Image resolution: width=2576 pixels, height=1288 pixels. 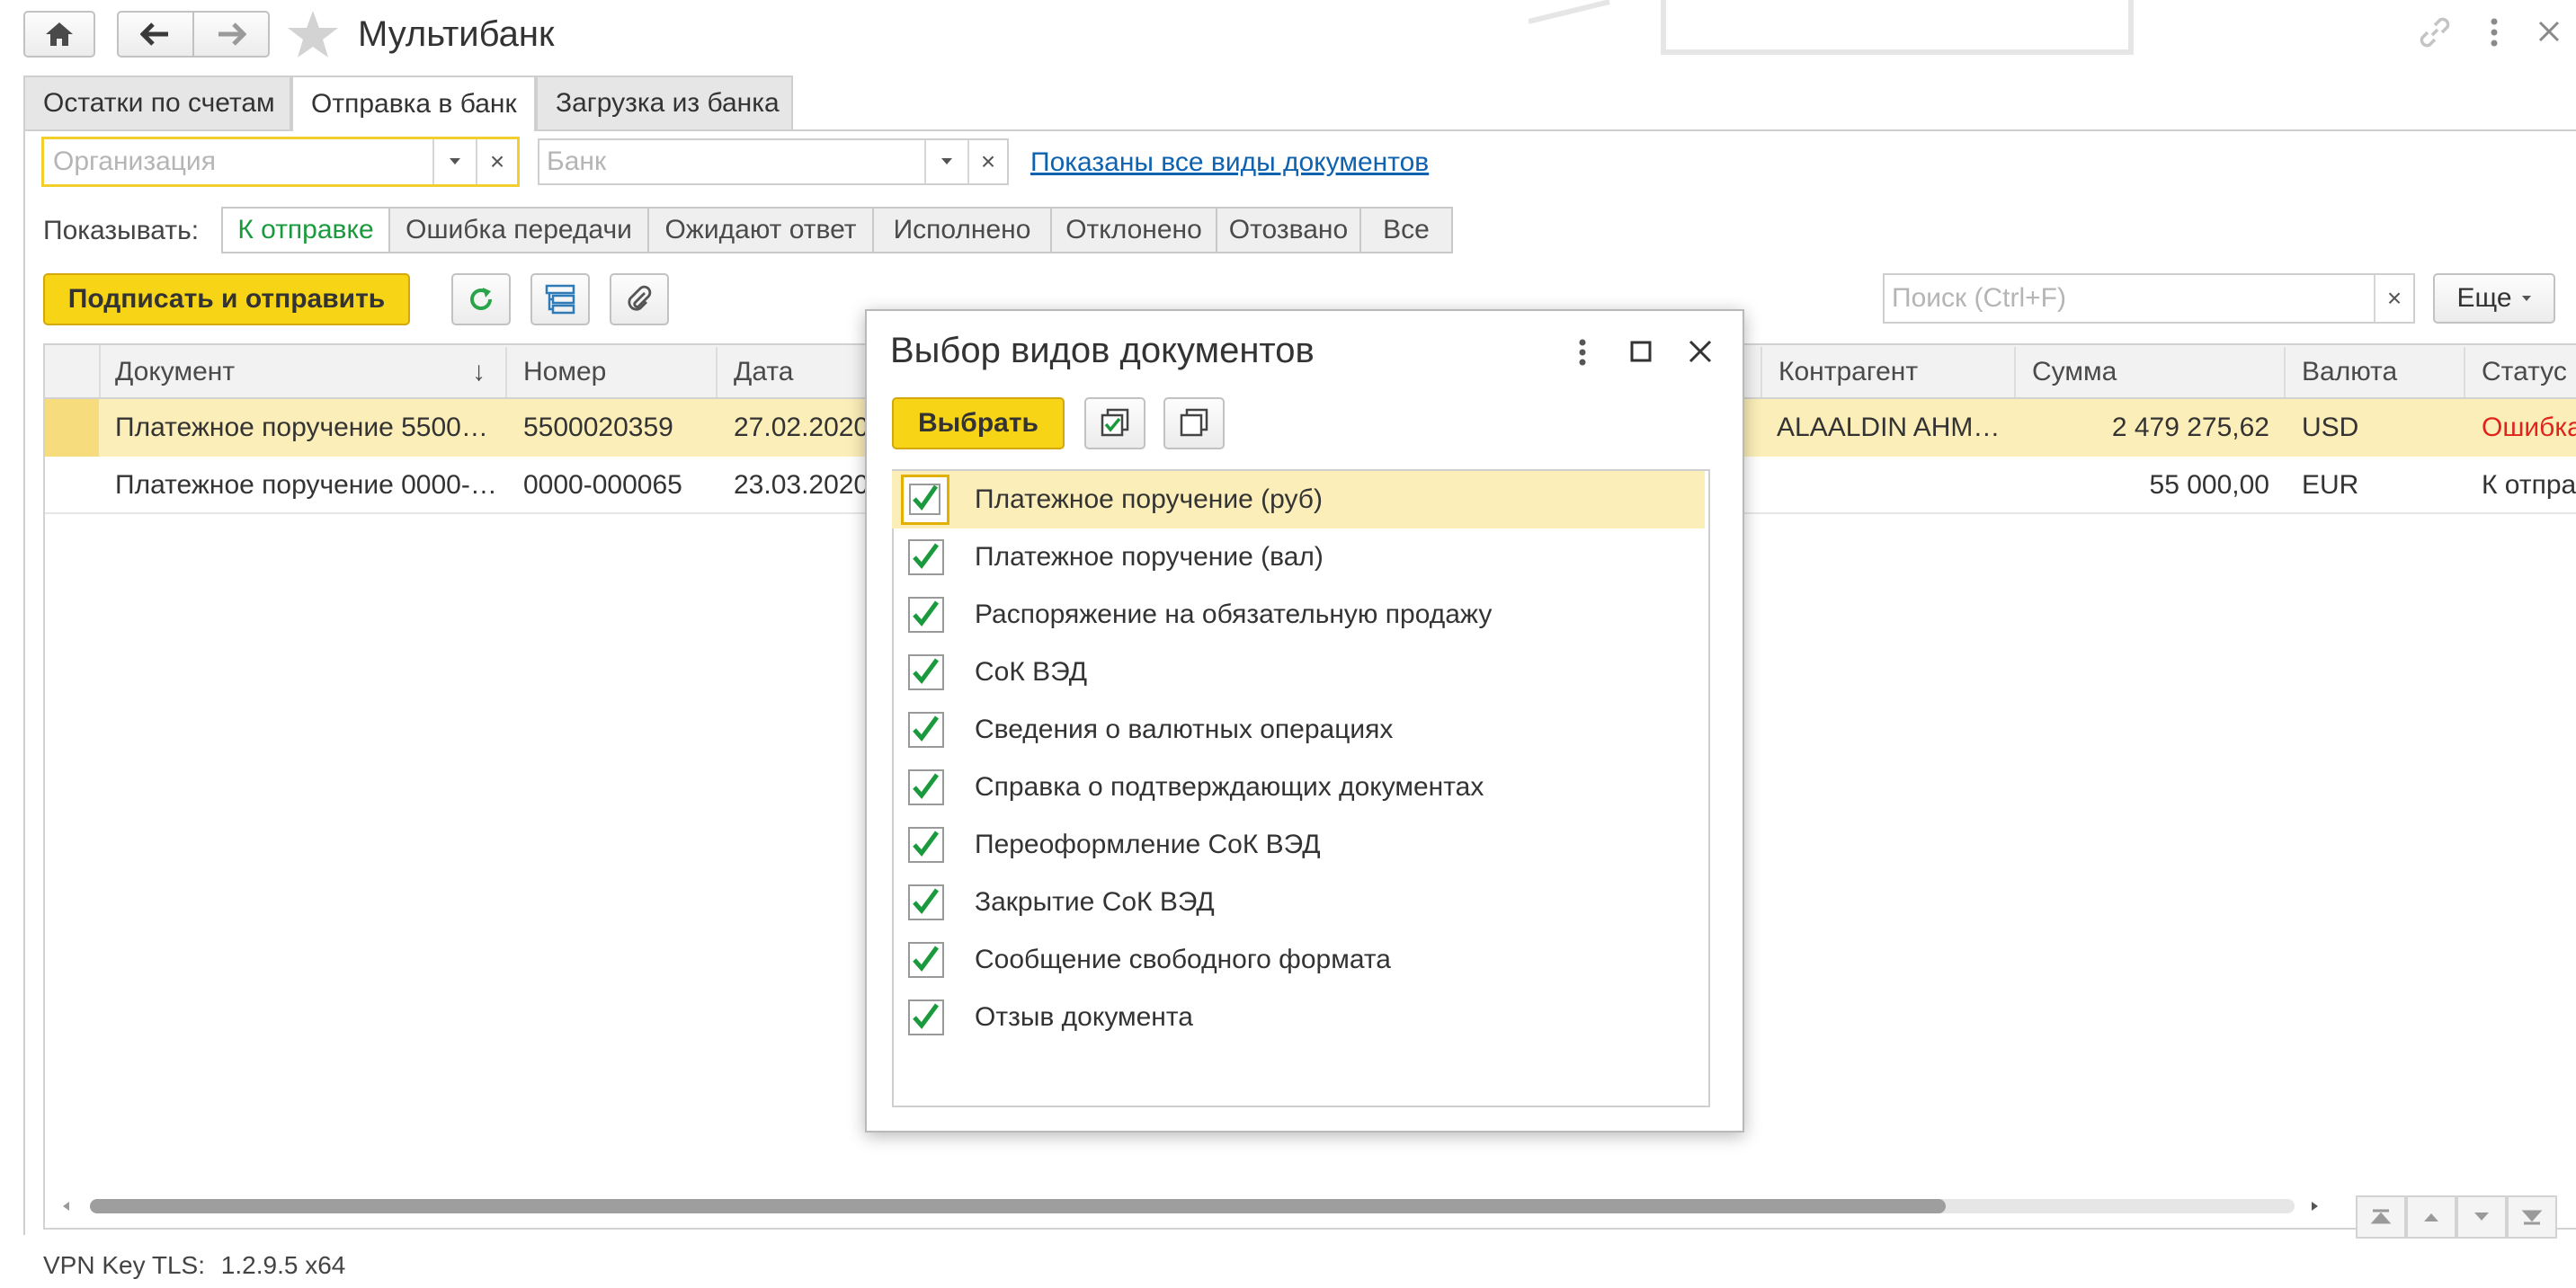 I want to click on horizontal-scrollbar-thumb, so click(x=1018, y=1206).